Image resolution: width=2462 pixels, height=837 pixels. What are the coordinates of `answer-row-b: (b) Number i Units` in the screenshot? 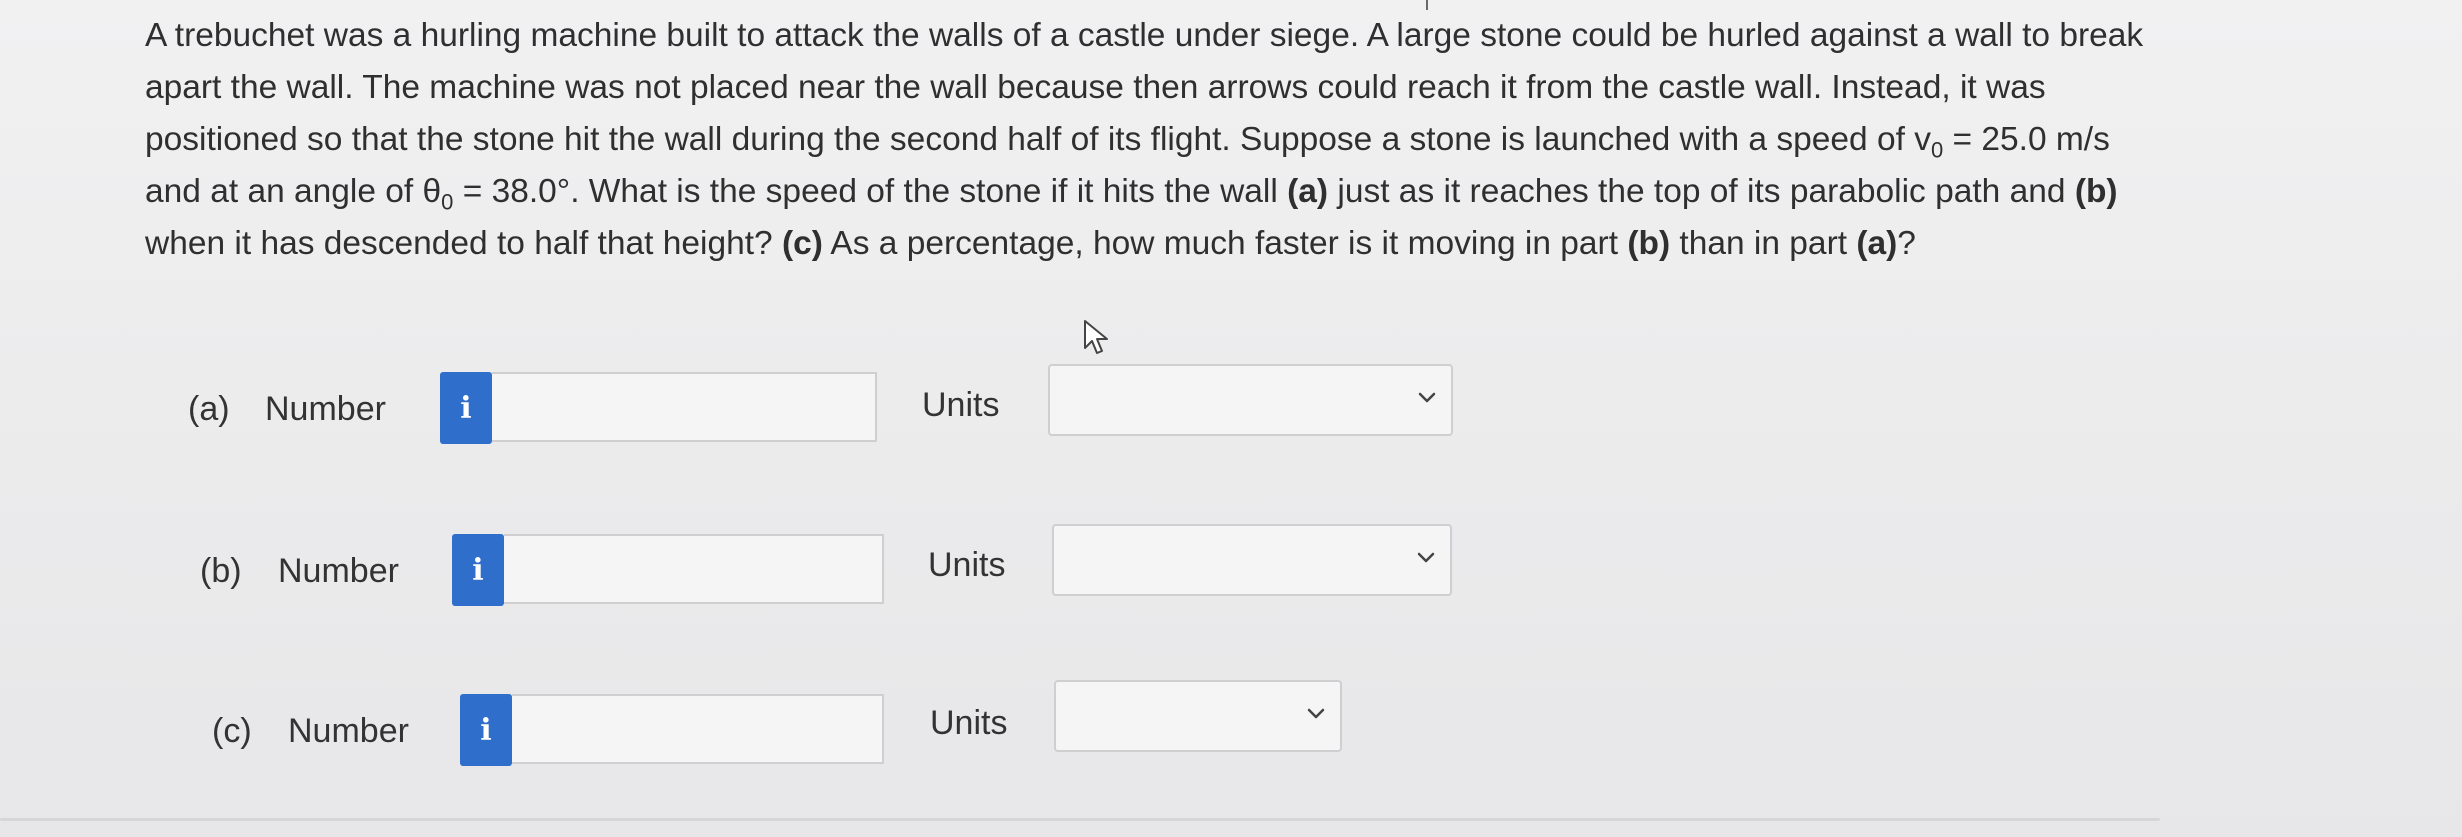 It's located at (750, 567).